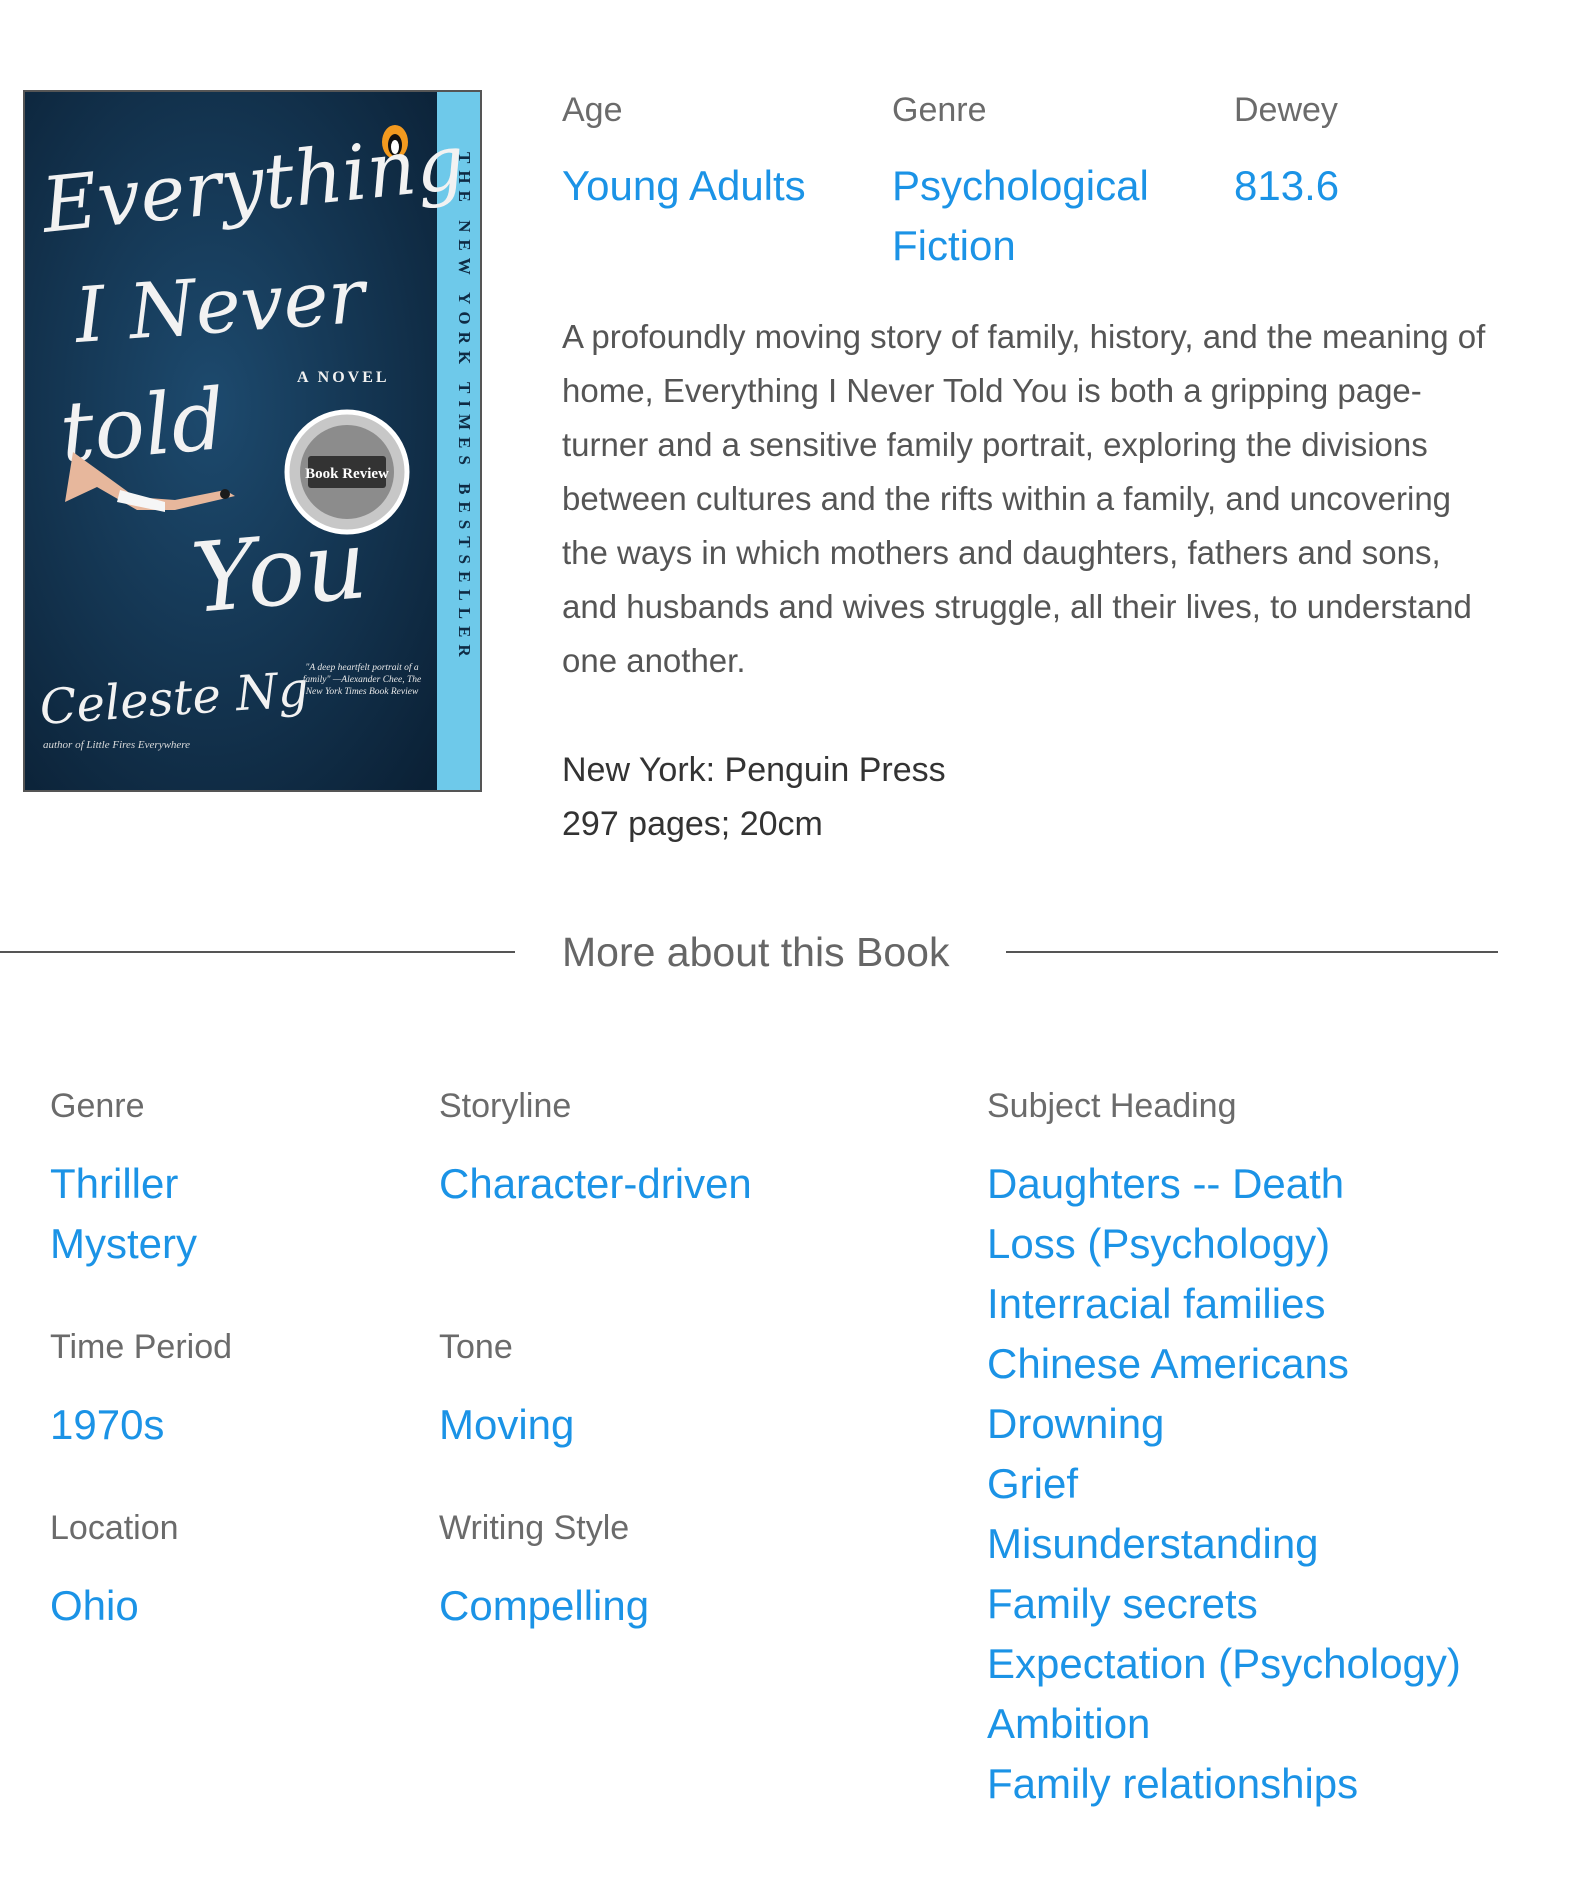 The height and width of the screenshot is (1904, 1575). I want to click on dewey-link: 813.6, so click(1286, 186).